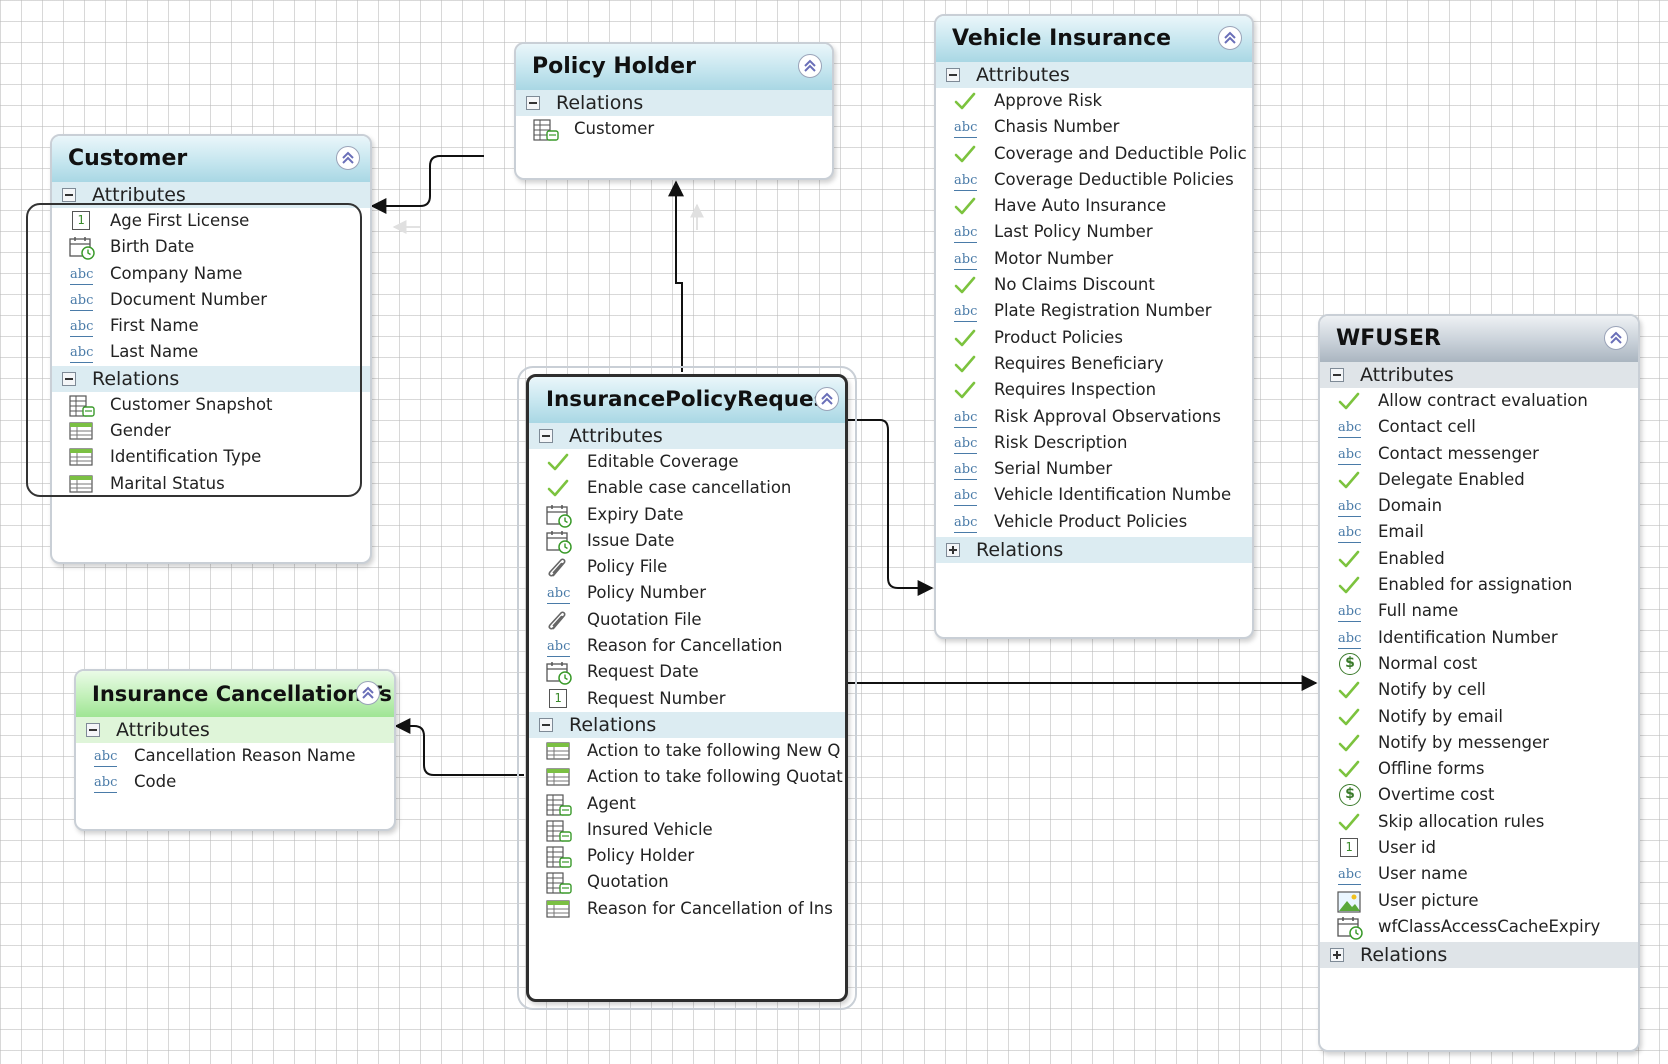  What do you see at coordinates (1479, 638) in the screenshot?
I see `list-item: abc Identification Number` at bounding box center [1479, 638].